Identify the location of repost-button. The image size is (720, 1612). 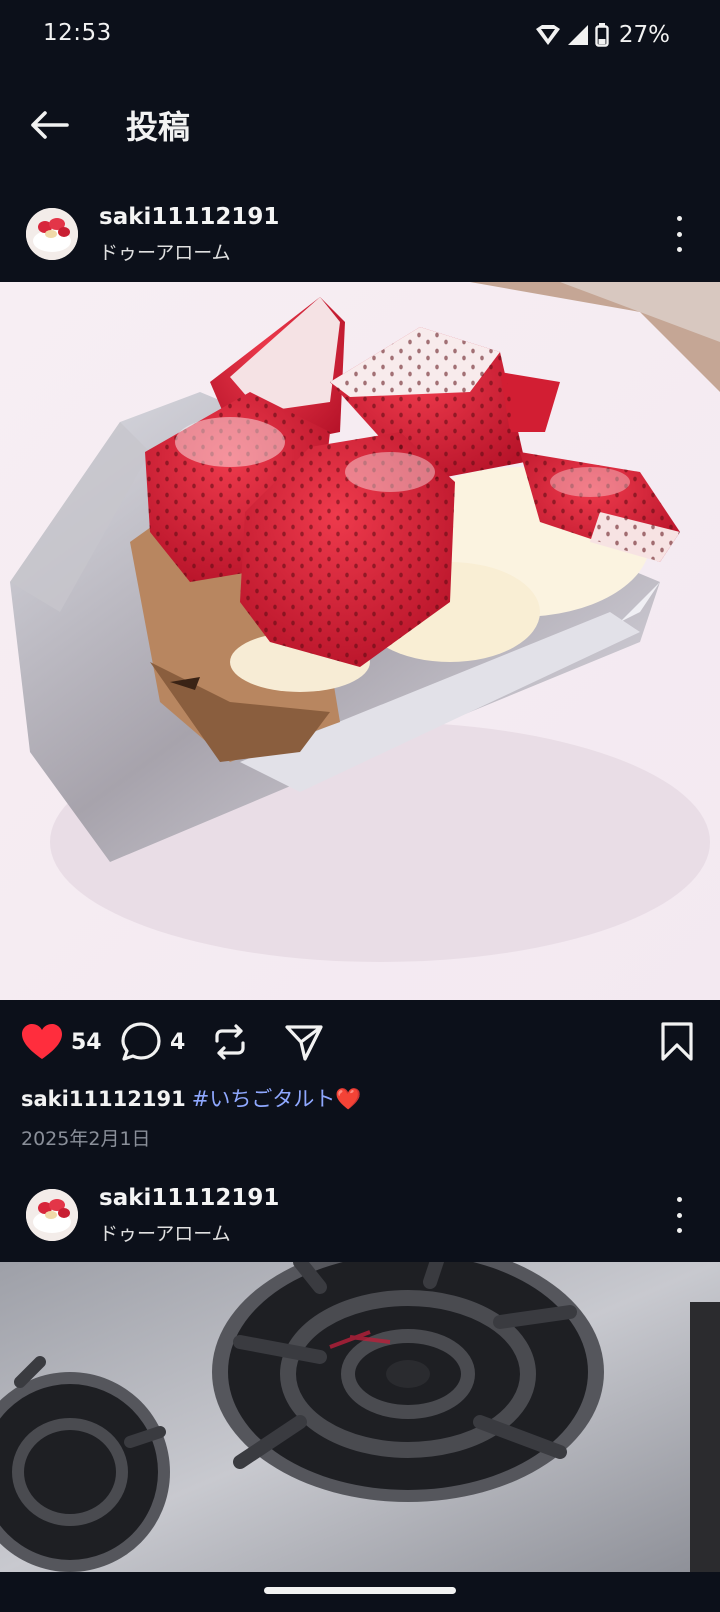
(230, 1042).